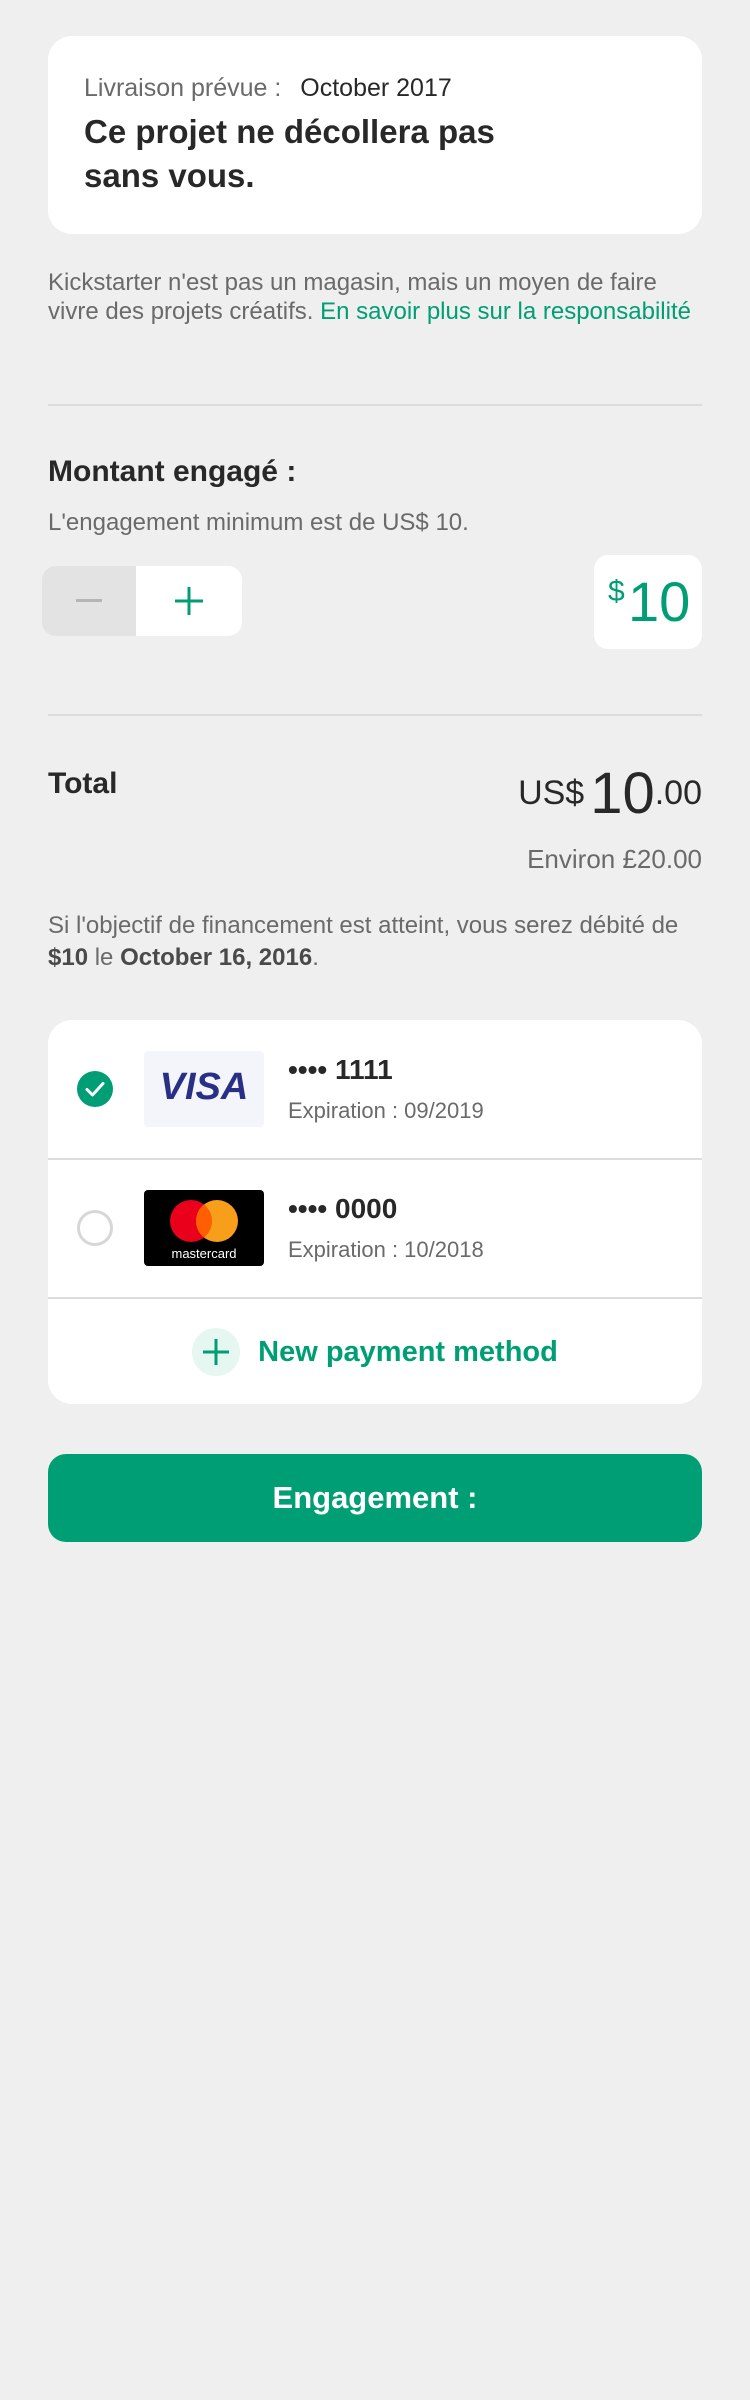 The image size is (750, 2400). I want to click on total-amount: US$ 10.00, so click(610, 795).